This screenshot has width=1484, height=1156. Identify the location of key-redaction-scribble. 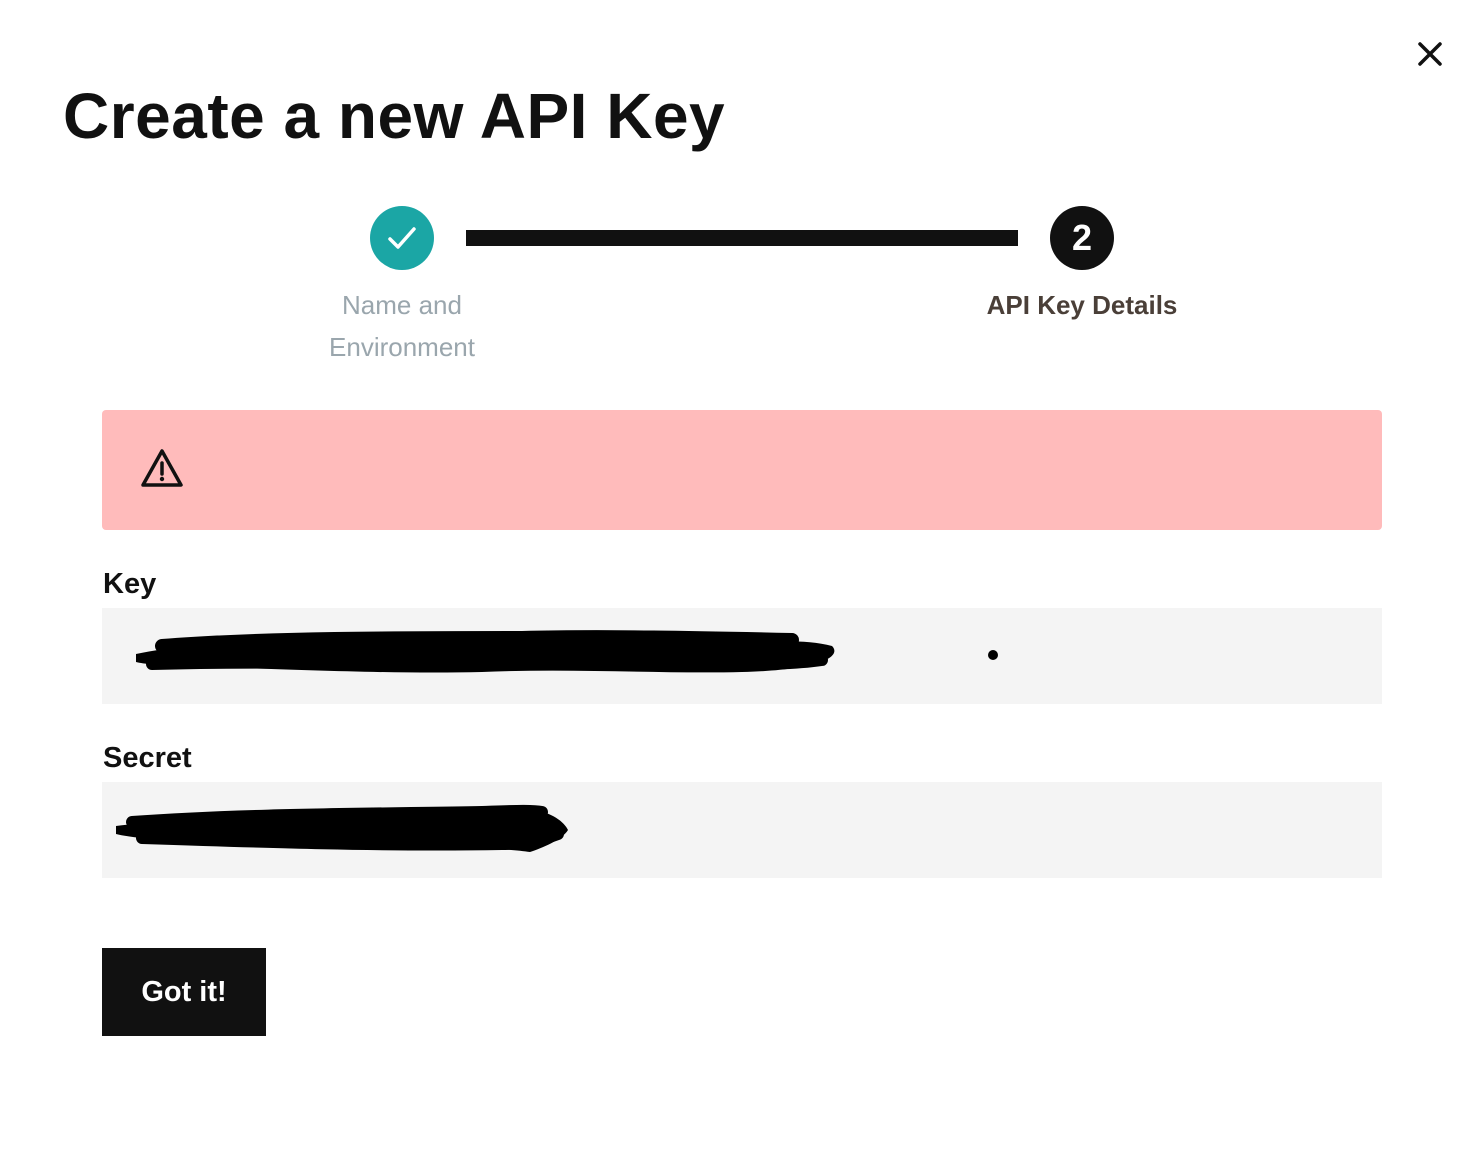
(567, 651).